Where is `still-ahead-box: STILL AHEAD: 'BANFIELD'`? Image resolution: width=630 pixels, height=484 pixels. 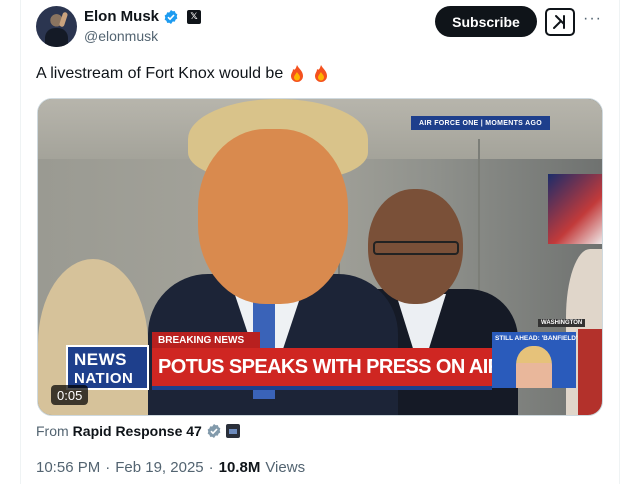 still-ahead-box: STILL AHEAD: 'BANFIELD' is located at coordinates (535, 360).